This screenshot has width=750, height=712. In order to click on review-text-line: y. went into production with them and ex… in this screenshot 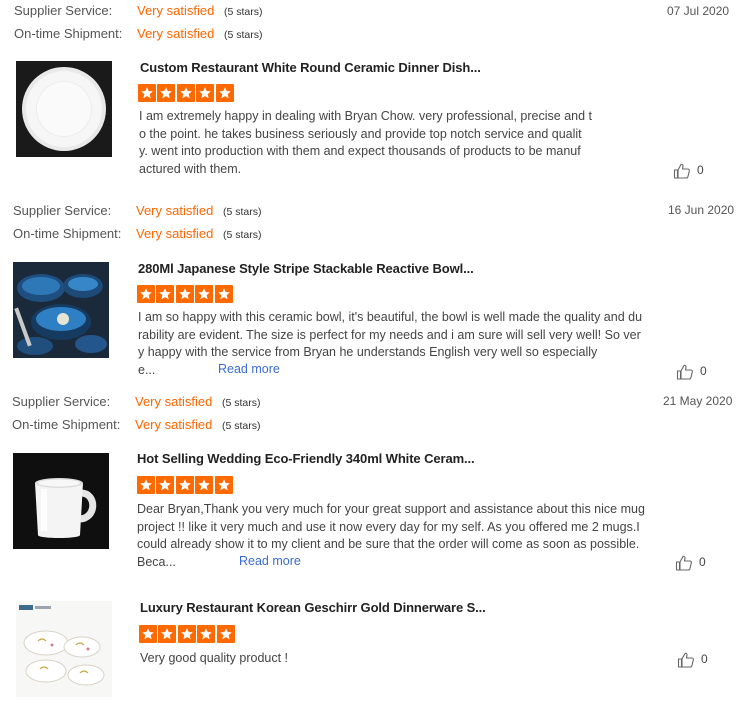, I will do `click(360, 151)`.